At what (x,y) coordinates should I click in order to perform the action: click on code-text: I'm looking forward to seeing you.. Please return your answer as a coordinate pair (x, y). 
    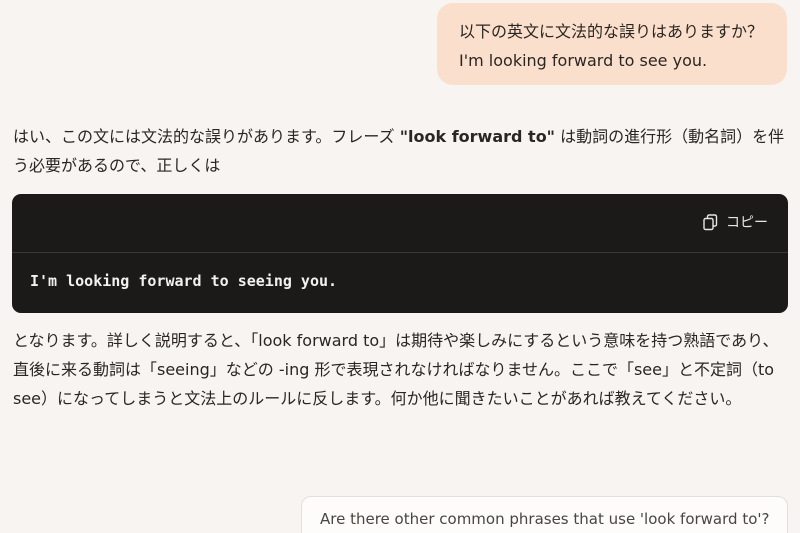
    Looking at the image, I should click on (184, 281).